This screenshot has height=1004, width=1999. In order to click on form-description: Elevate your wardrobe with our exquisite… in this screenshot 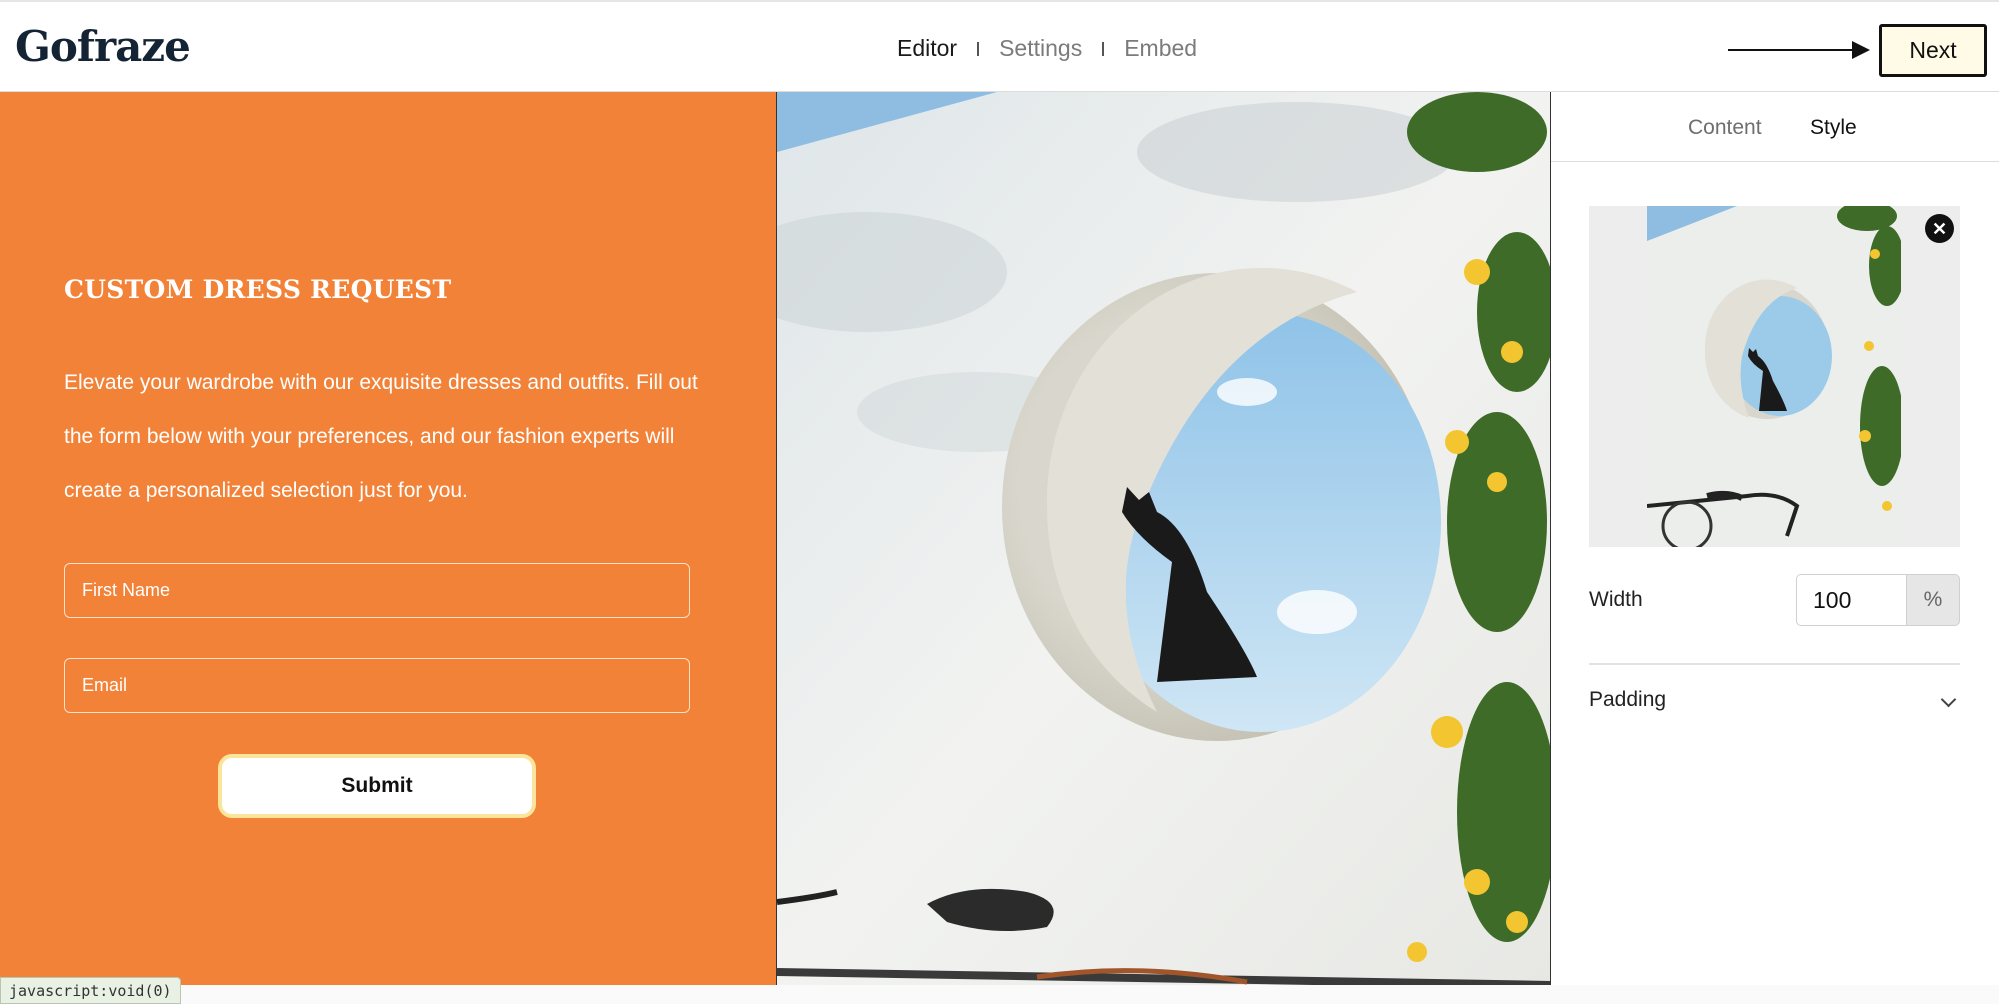, I will do `click(384, 437)`.